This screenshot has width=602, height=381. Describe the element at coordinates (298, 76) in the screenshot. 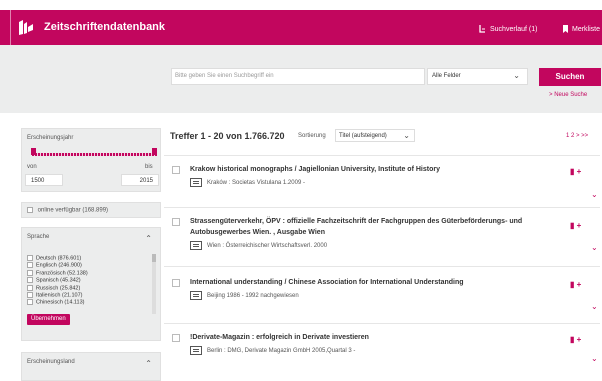

I see `search-input: Bitte geben Sie einen Suchbegriff ein` at that location.